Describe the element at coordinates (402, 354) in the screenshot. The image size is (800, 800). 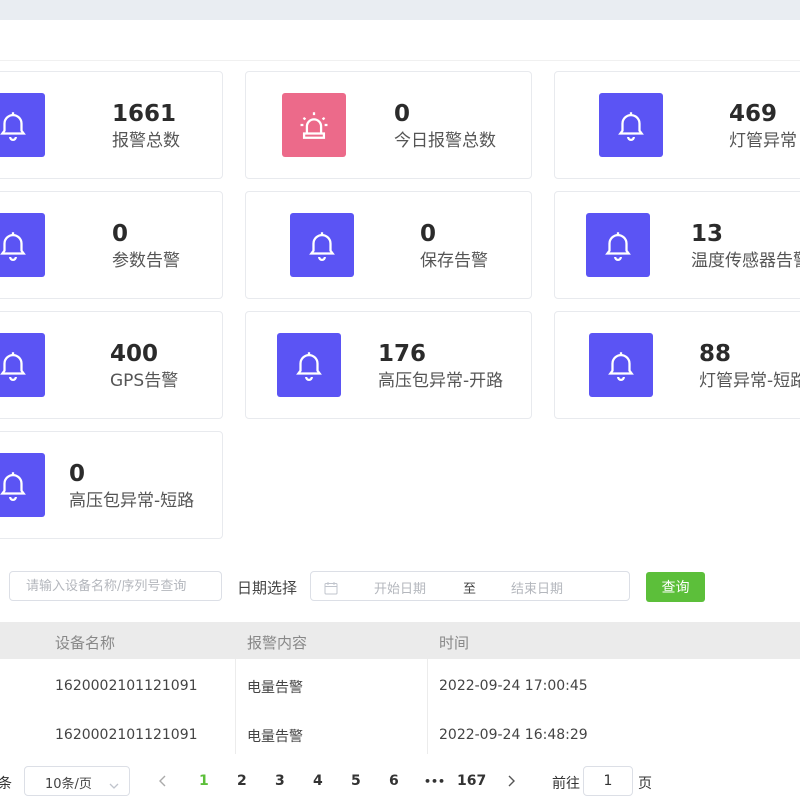
I see `stat-value: 176` at that location.